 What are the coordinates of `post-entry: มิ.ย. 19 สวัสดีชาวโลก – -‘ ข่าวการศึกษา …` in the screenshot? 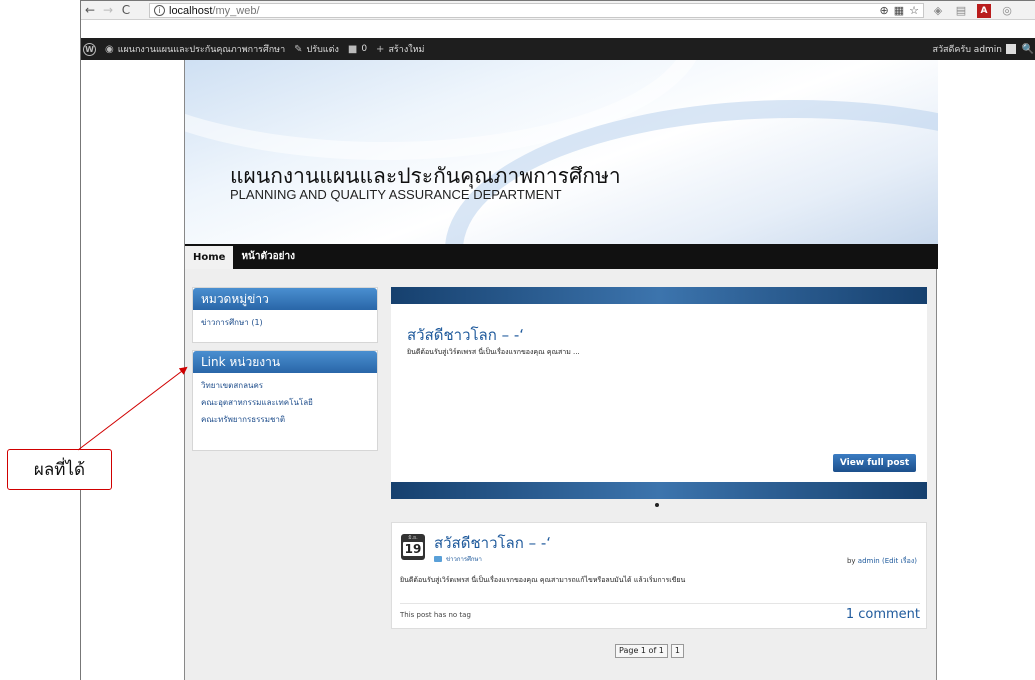 It's located at (659, 575).